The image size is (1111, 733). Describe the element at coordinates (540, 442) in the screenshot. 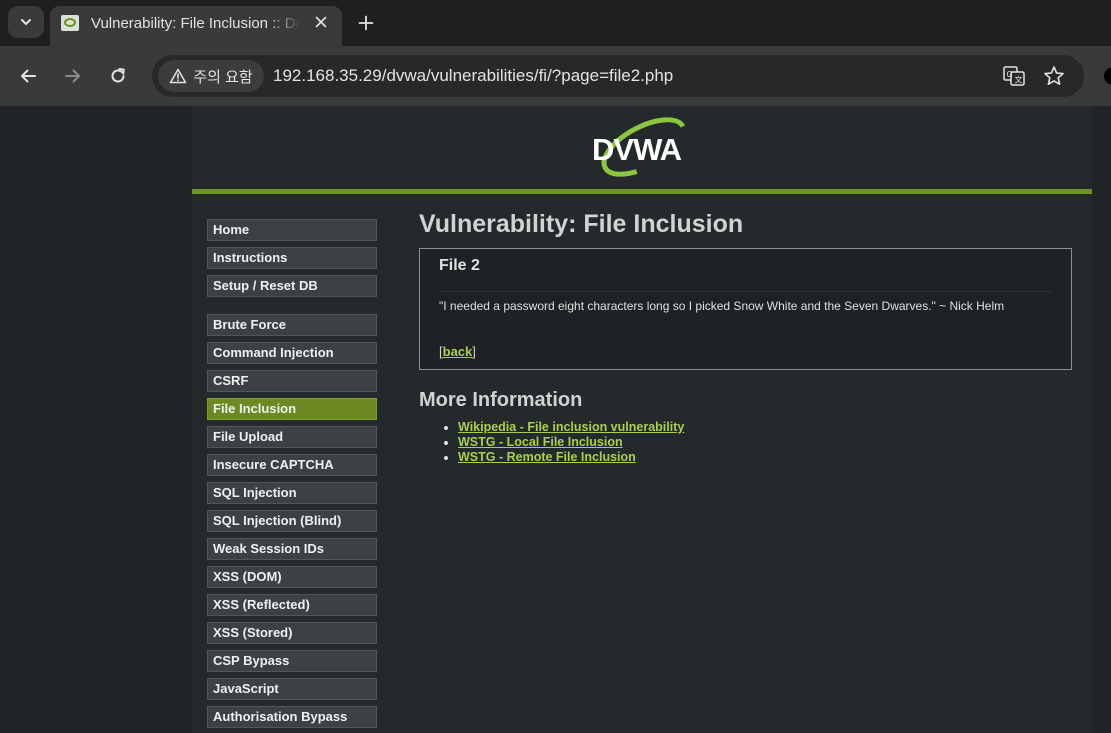

I see `link-wstg-local-file-inclusion: WSTG - Local File Inclusion` at that location.